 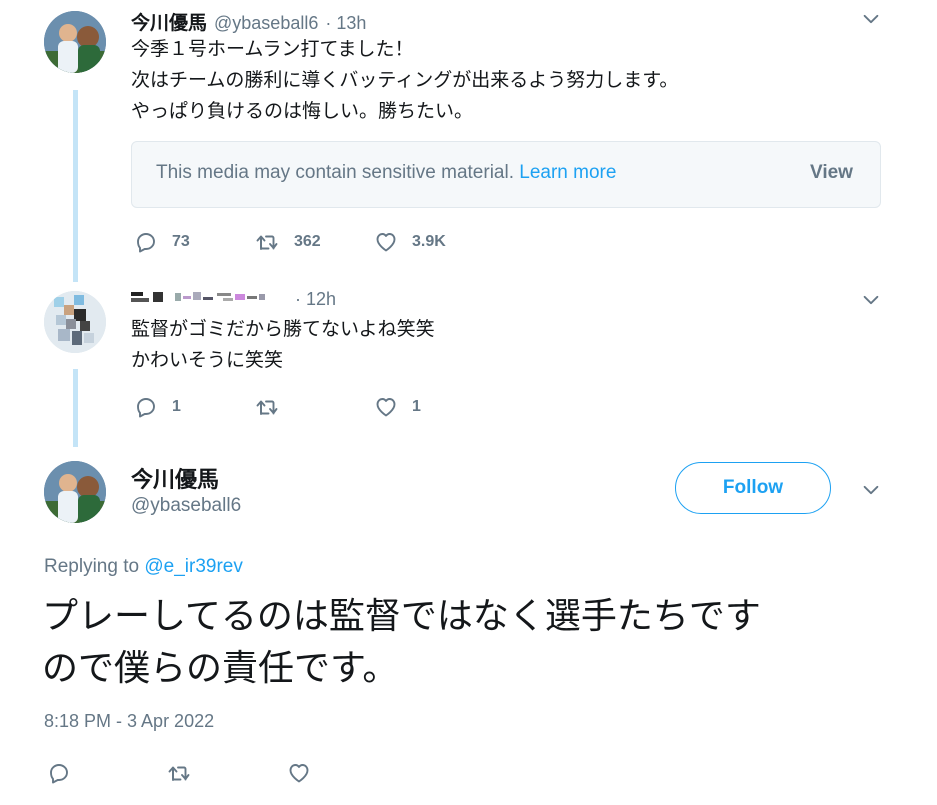 What do you see at coordinates (429, 241) in the screenshot?
I see `like-count: 3.9K` at bounding box center [429, 241].